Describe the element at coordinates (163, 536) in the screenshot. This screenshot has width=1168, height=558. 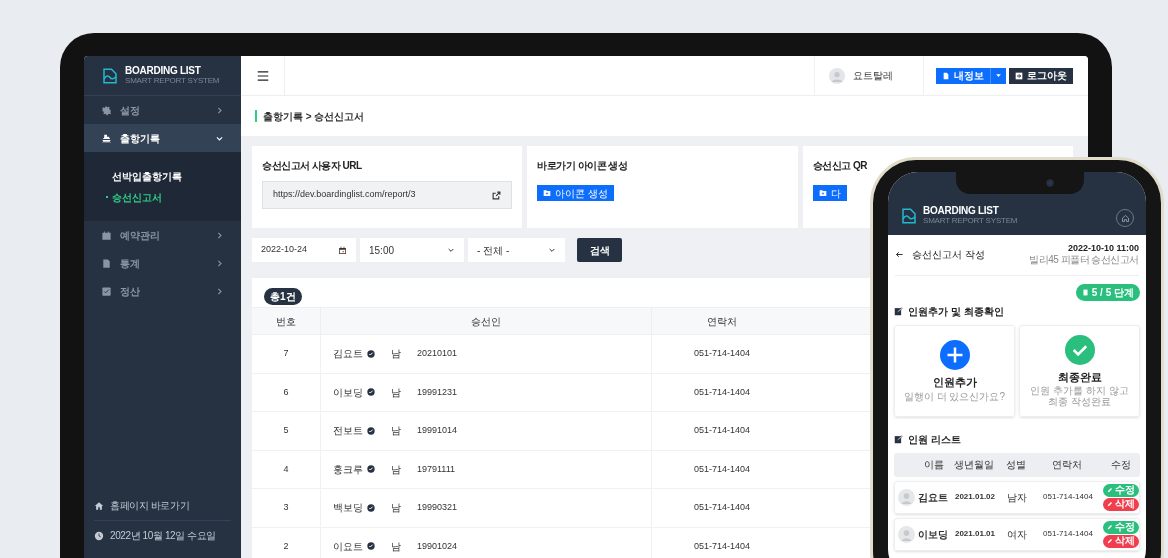
I see `date-text: 2022년 10월 12일 수요일` at that location.